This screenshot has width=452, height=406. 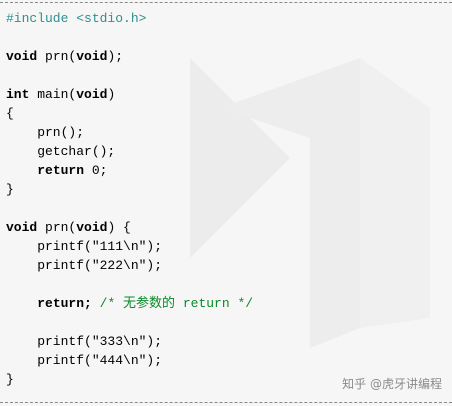 What do you see at coordinates (72, 170) in the screenshot?
I see `code-line-9: return 0;` at bounding box center [72, 170].